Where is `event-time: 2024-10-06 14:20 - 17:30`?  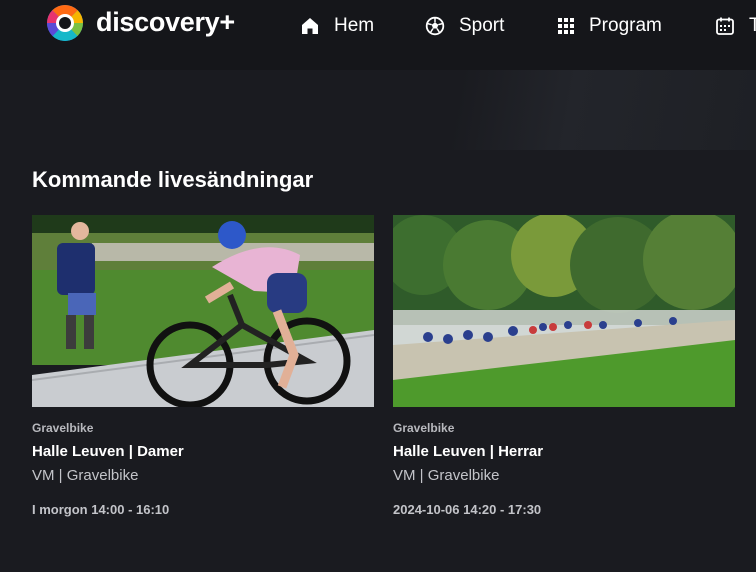 event-time: 2024-10-06 14:20 - 17:30 is located at coordinates (467, 509).